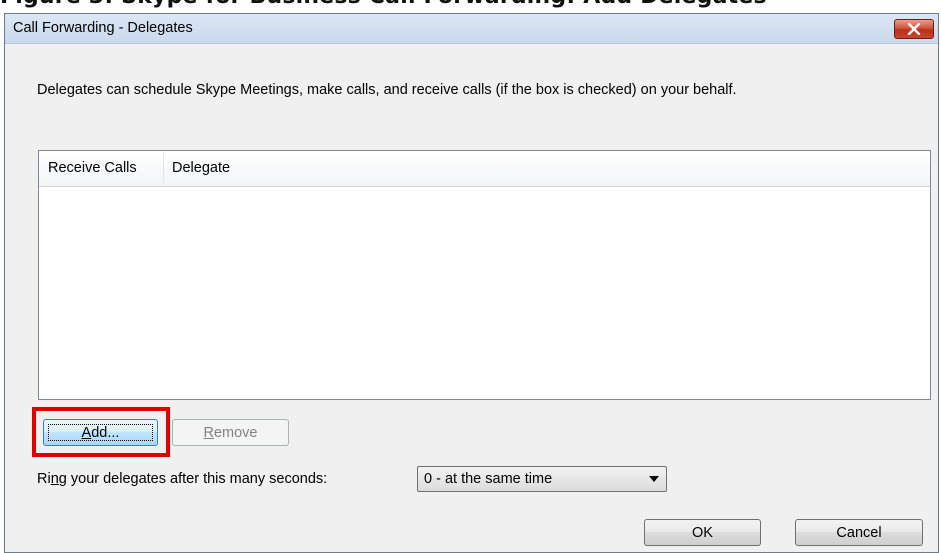 Image resolution: width=941 pixels, height=553 pixels. What do you see at coordinates (201, 168) in the screenshot?
I see `column-header-delegate: Delegate` at bounding box center [201, 168].